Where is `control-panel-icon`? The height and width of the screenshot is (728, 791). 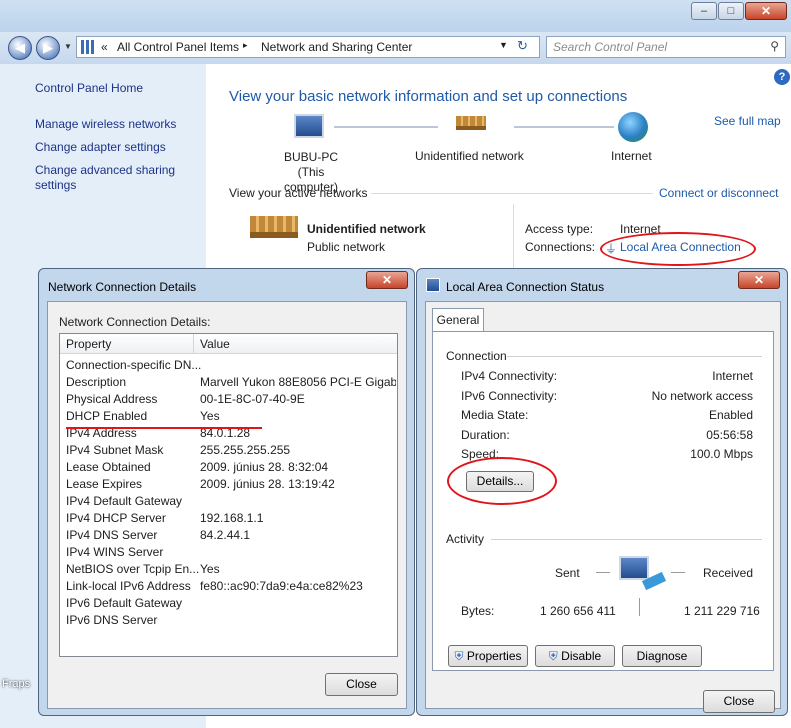 control-panel-icon is located at coordinates (88, 47).